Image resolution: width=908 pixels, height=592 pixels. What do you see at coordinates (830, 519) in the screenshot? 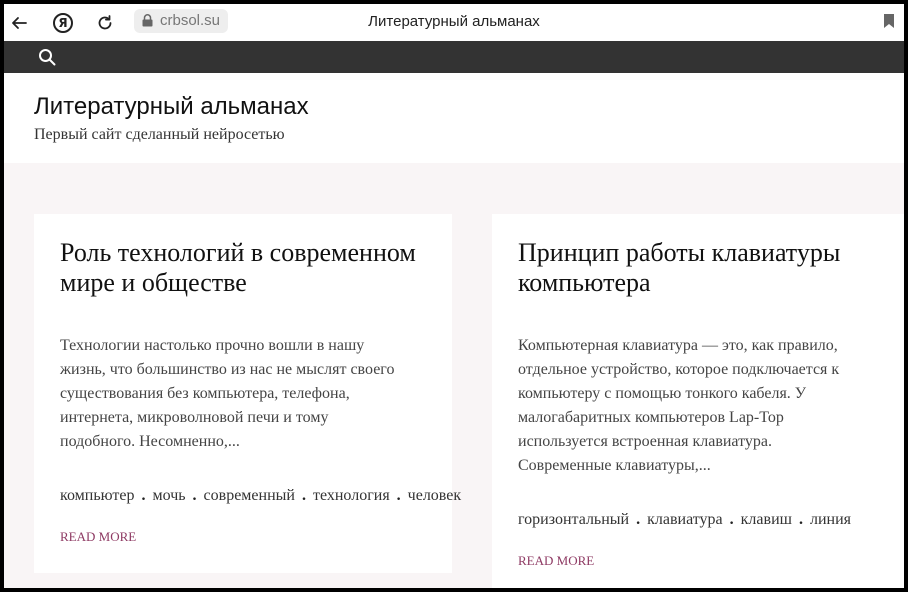
I see `tag-link: линия` at bounding box center [830, 519].